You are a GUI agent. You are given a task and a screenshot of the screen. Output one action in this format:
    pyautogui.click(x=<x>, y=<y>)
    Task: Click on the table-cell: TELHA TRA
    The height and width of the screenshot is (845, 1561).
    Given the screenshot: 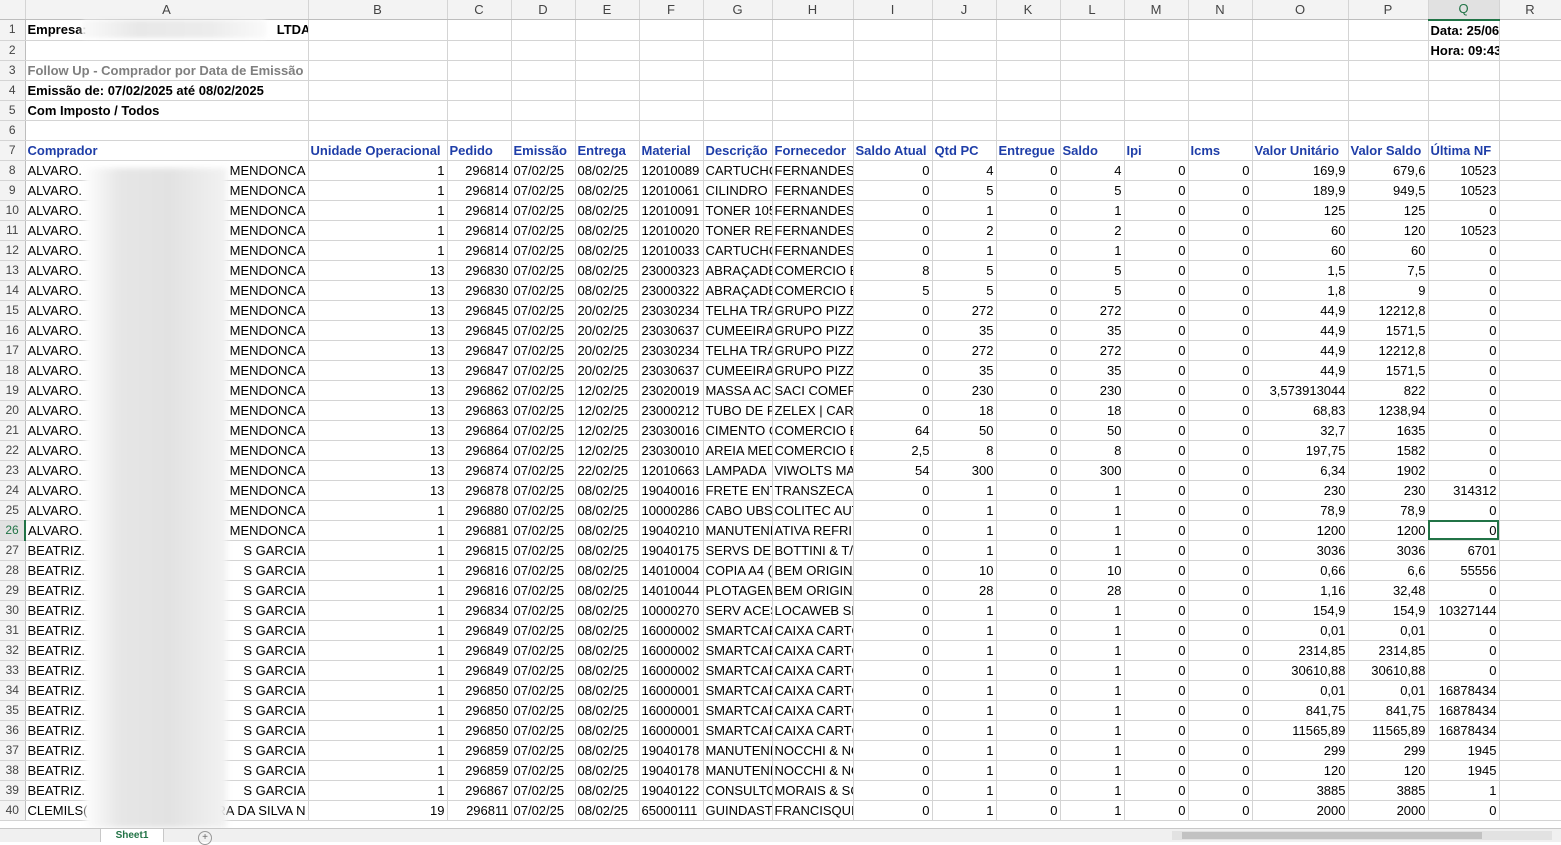 What is the action you would take?
    pyautogui.click(x=738, y=350)
    